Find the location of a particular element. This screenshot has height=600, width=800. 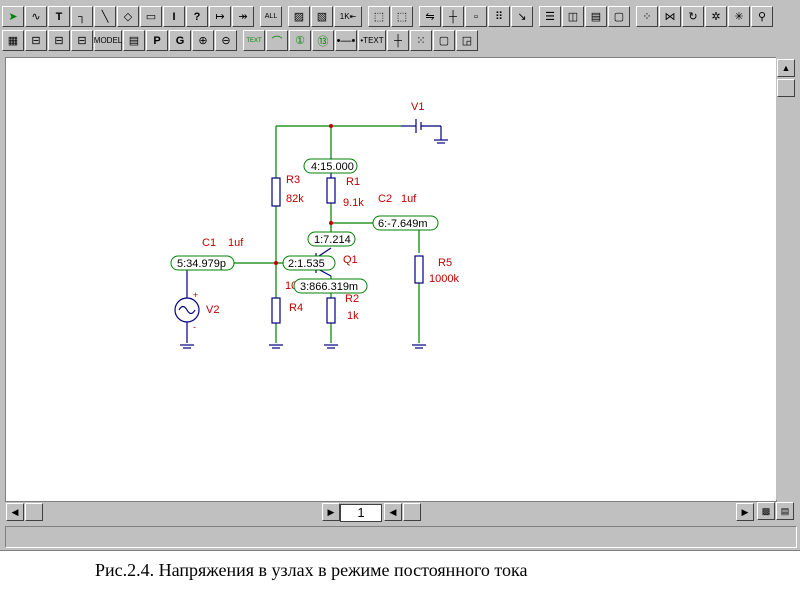

help-button: ? is located at coordinates (197, 16).